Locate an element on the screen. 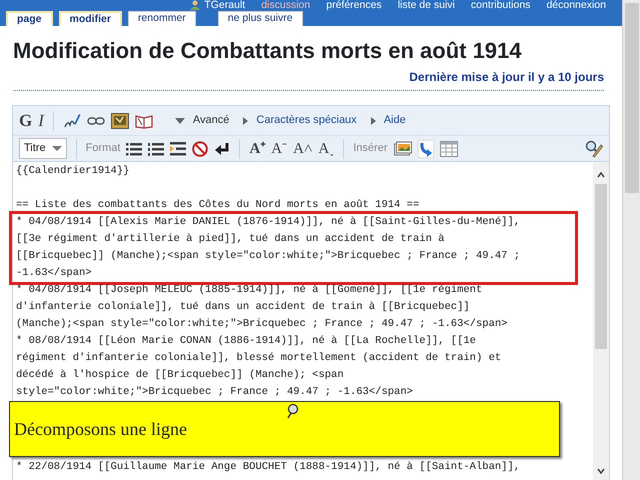 This screenshot has height=480, width=640. heading-select: Titre is located at coordinates (43, 148).